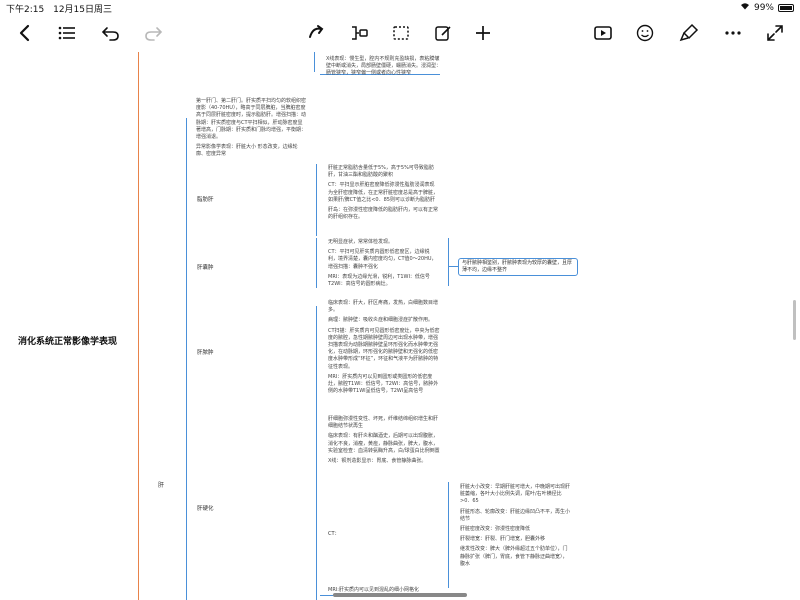 The height and width of the screenshot is (600, 800). What do you see at coordinates (138, 326) in the screenshot?
I see `root-branch-line` at bounding box center [138, 326].